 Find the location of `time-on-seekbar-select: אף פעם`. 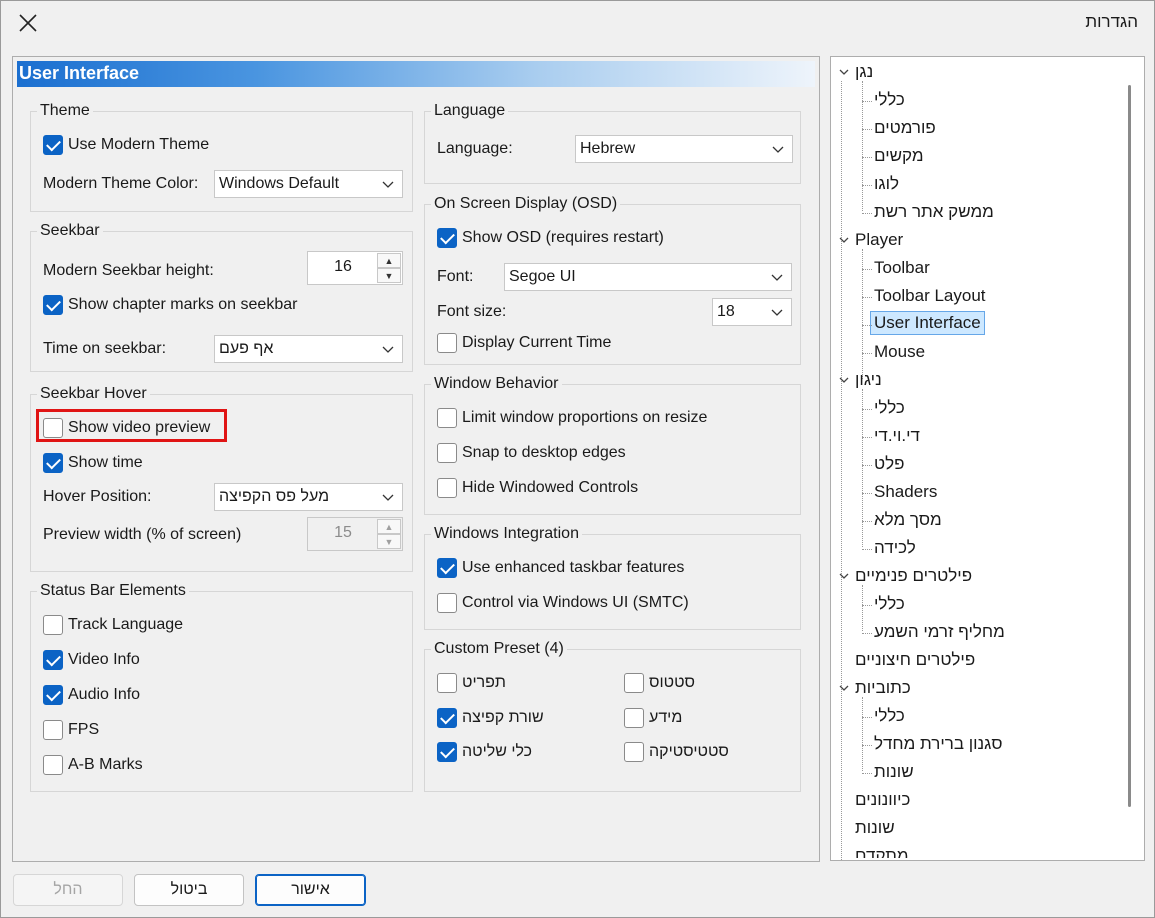

time-on-seekbar-select: אף פעם is located at coordinates (308, 349).